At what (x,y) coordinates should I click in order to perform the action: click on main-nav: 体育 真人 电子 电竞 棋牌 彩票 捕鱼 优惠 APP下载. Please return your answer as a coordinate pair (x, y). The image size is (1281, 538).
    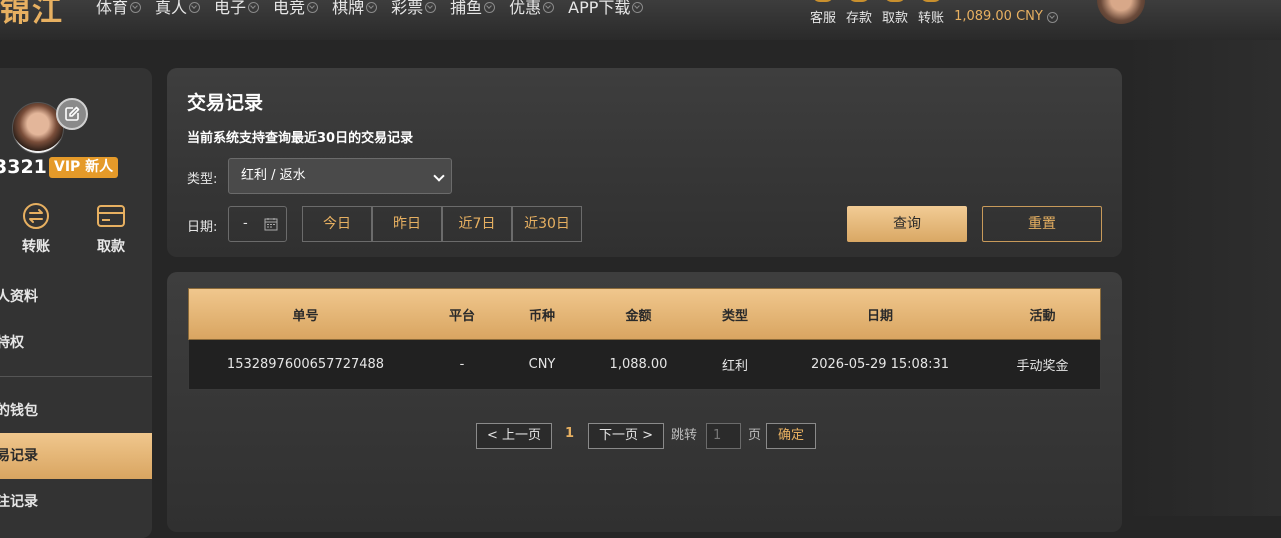
    Looking at the image, I should click on (376, 9).